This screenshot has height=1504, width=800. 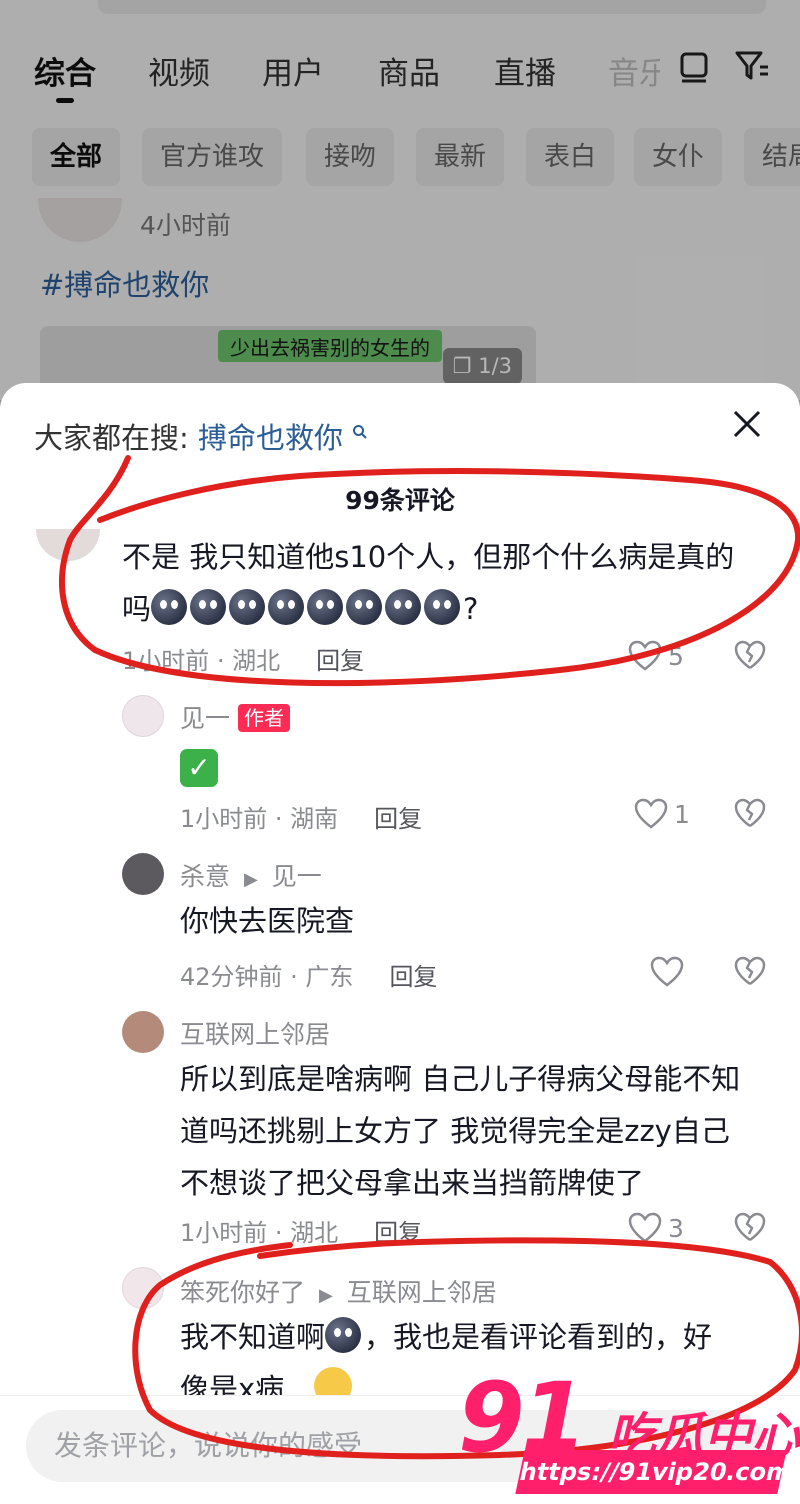 I want to click on like-button: 5, so click(x=656, y=656).